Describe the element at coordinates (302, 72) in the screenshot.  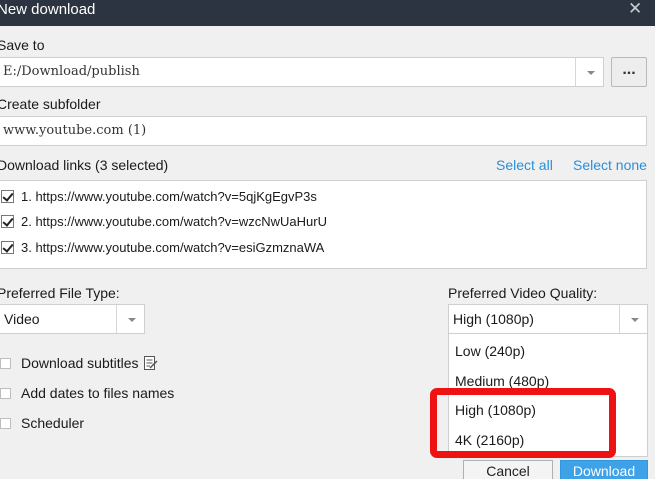
I see `save-to-path-field: E:/Download/publish` at that location.